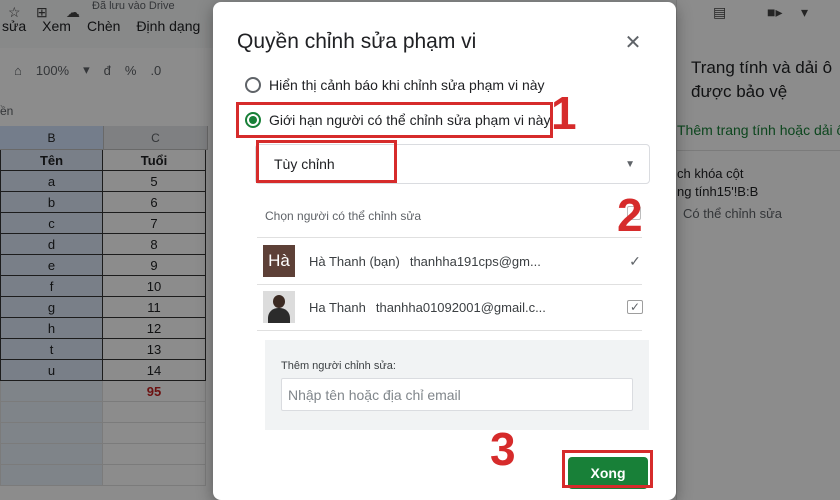  What do you see at coordinates (326, 161) in the screenshot?
I see `highlight-dropdown` at bounding box center [326, 161].